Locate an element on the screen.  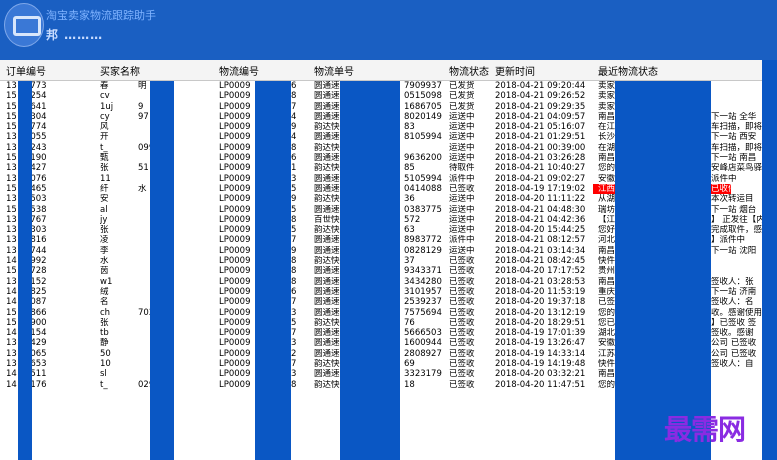
column-header-logistics-id: 物流编号 is located at coordinates (239, 70).